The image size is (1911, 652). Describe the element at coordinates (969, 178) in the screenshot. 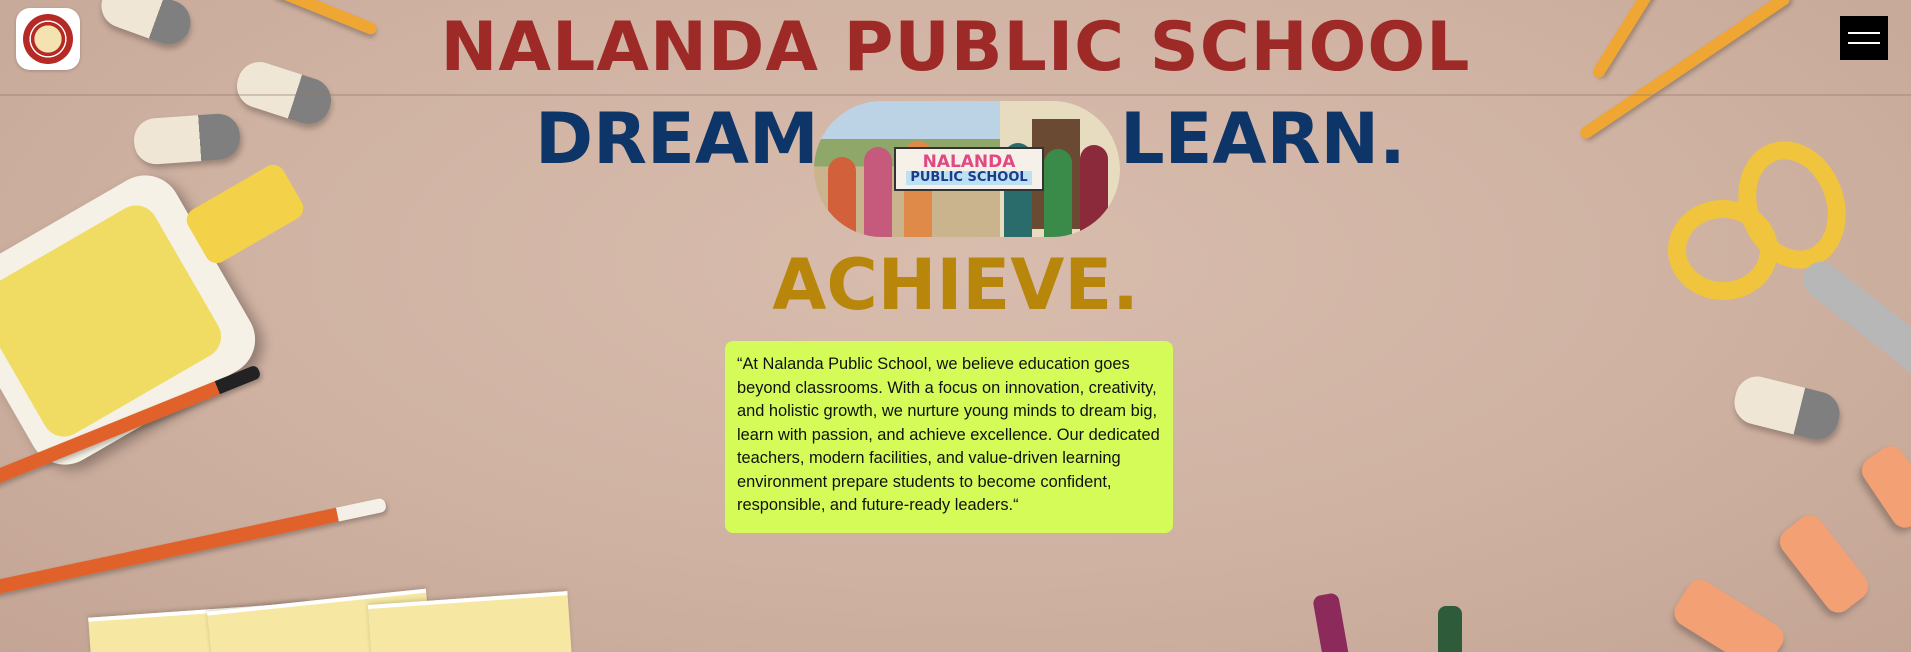

I see `photo-banner-line2: PUBLIC SCHOOL` at that location.